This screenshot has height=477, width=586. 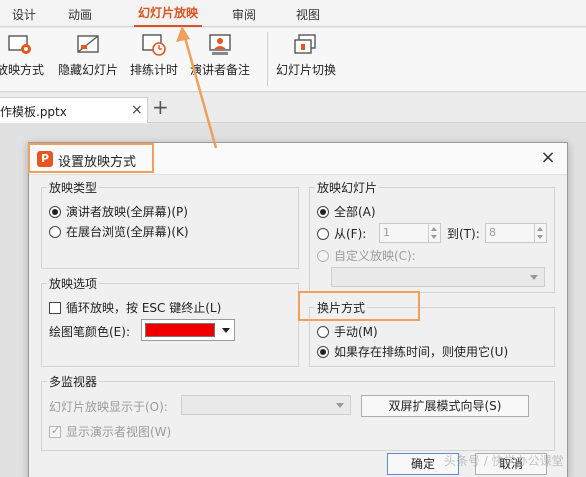 I want to click on advance-manual-label: 手动(M), so click(x=356, y=332).